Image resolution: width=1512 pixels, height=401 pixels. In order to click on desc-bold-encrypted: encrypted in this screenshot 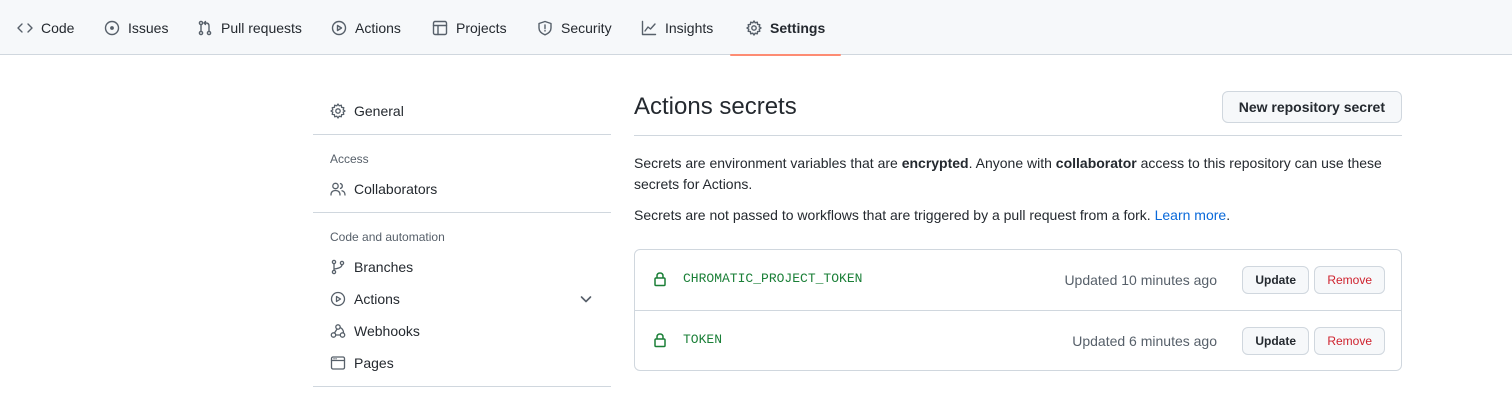, I will do `click(935, 163)`.